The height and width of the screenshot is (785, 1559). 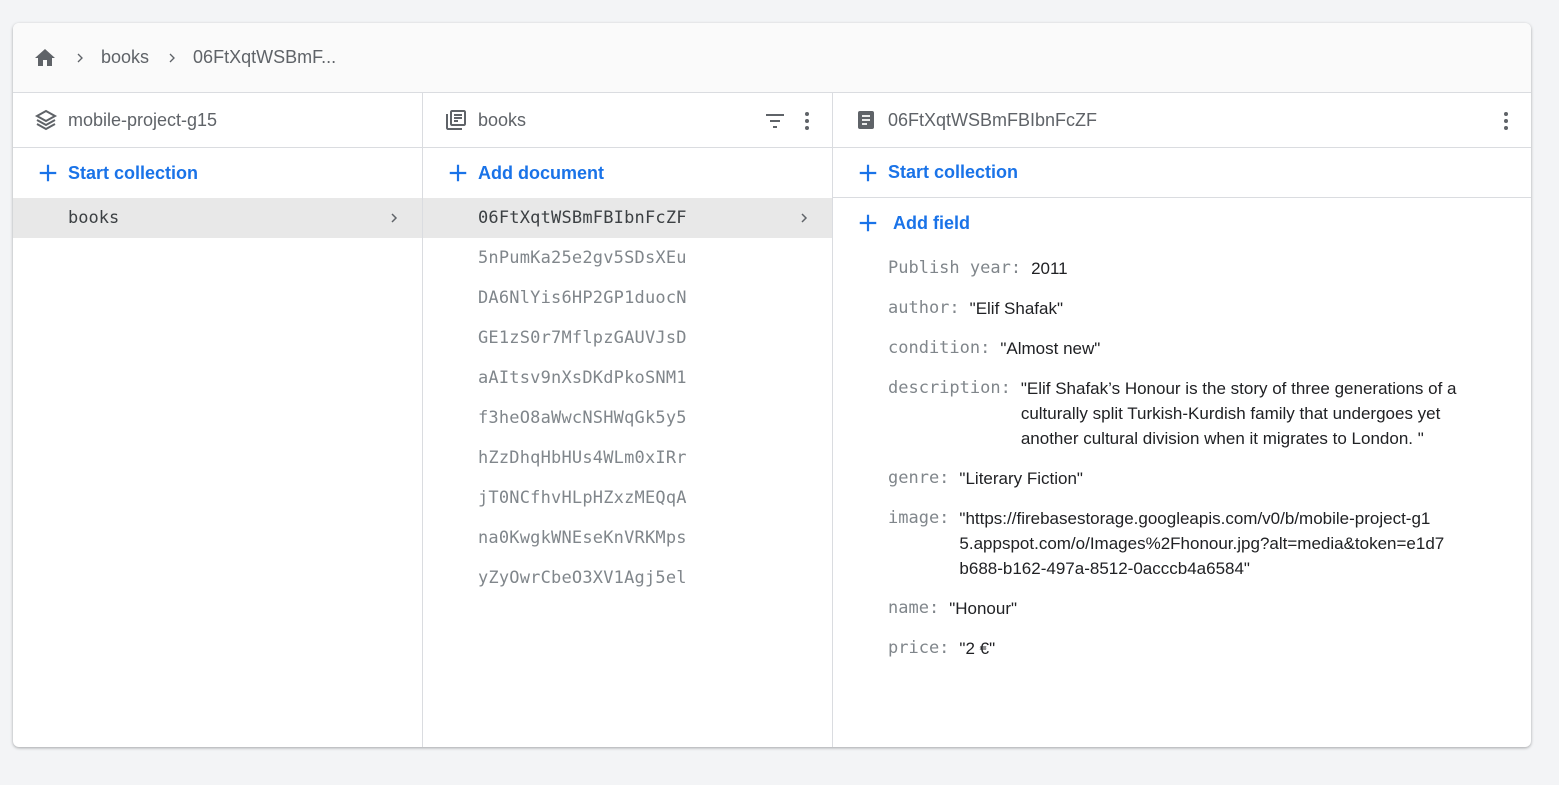 I want to click on document-id: na0KwgkWNEseKnVRKMps, so click(x=582, y=538).